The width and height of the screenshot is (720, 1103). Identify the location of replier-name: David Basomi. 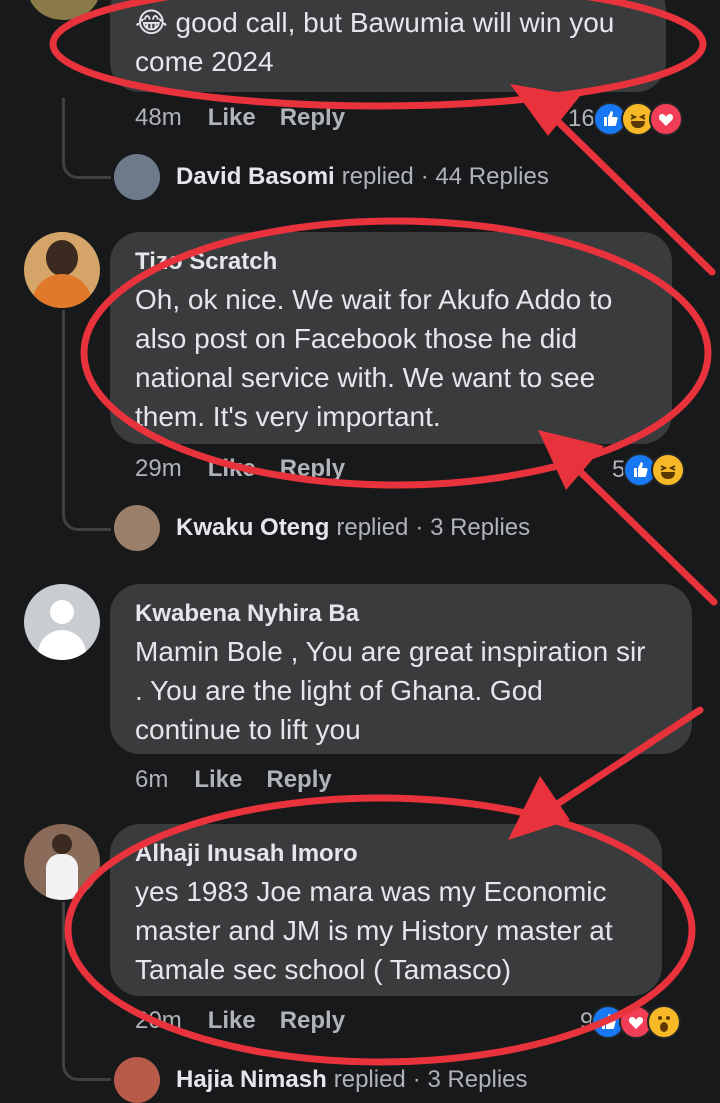
(255, 176).